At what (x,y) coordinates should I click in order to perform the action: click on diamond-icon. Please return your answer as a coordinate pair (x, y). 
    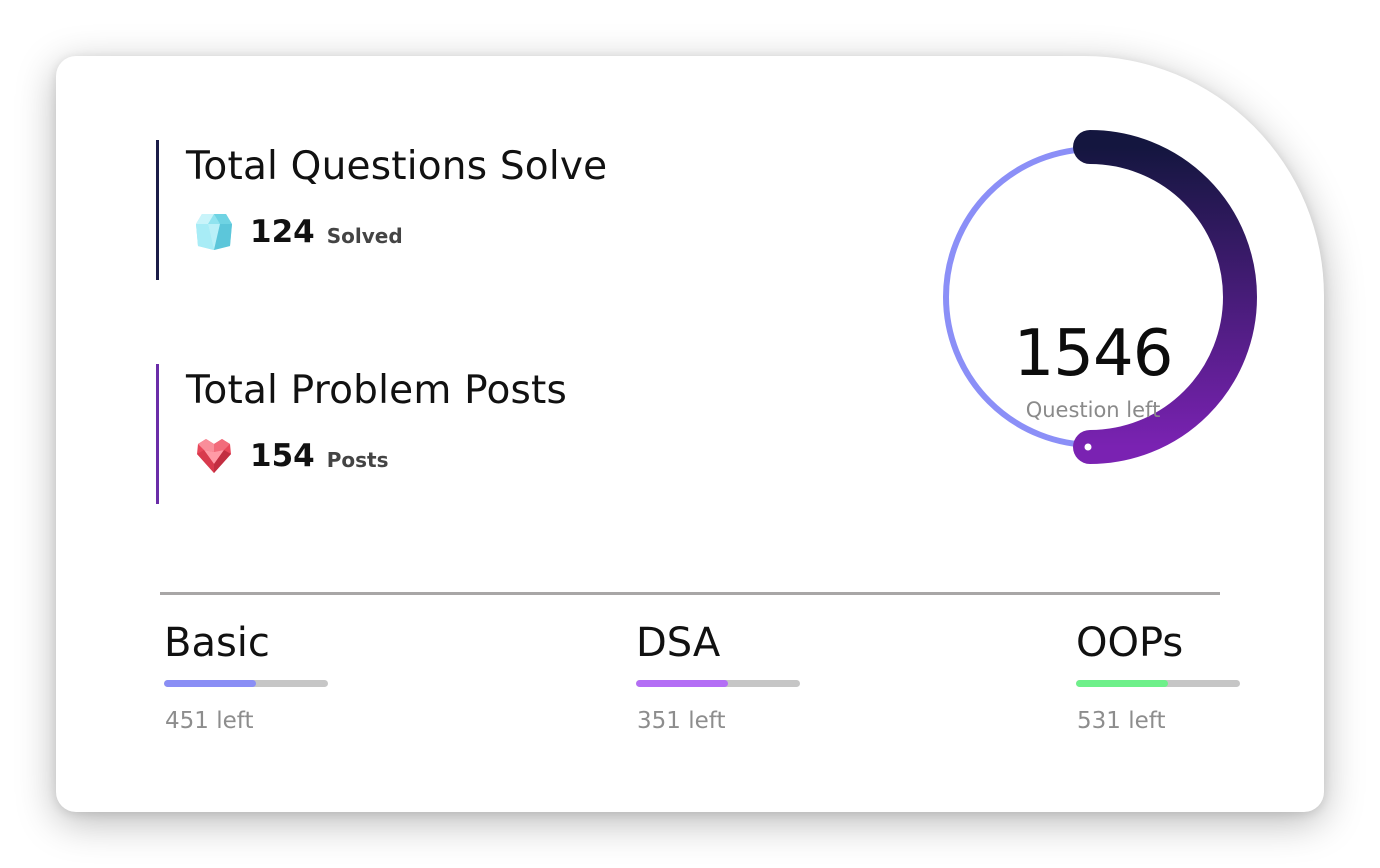
    Looking at the image, I should click on (214, 232).